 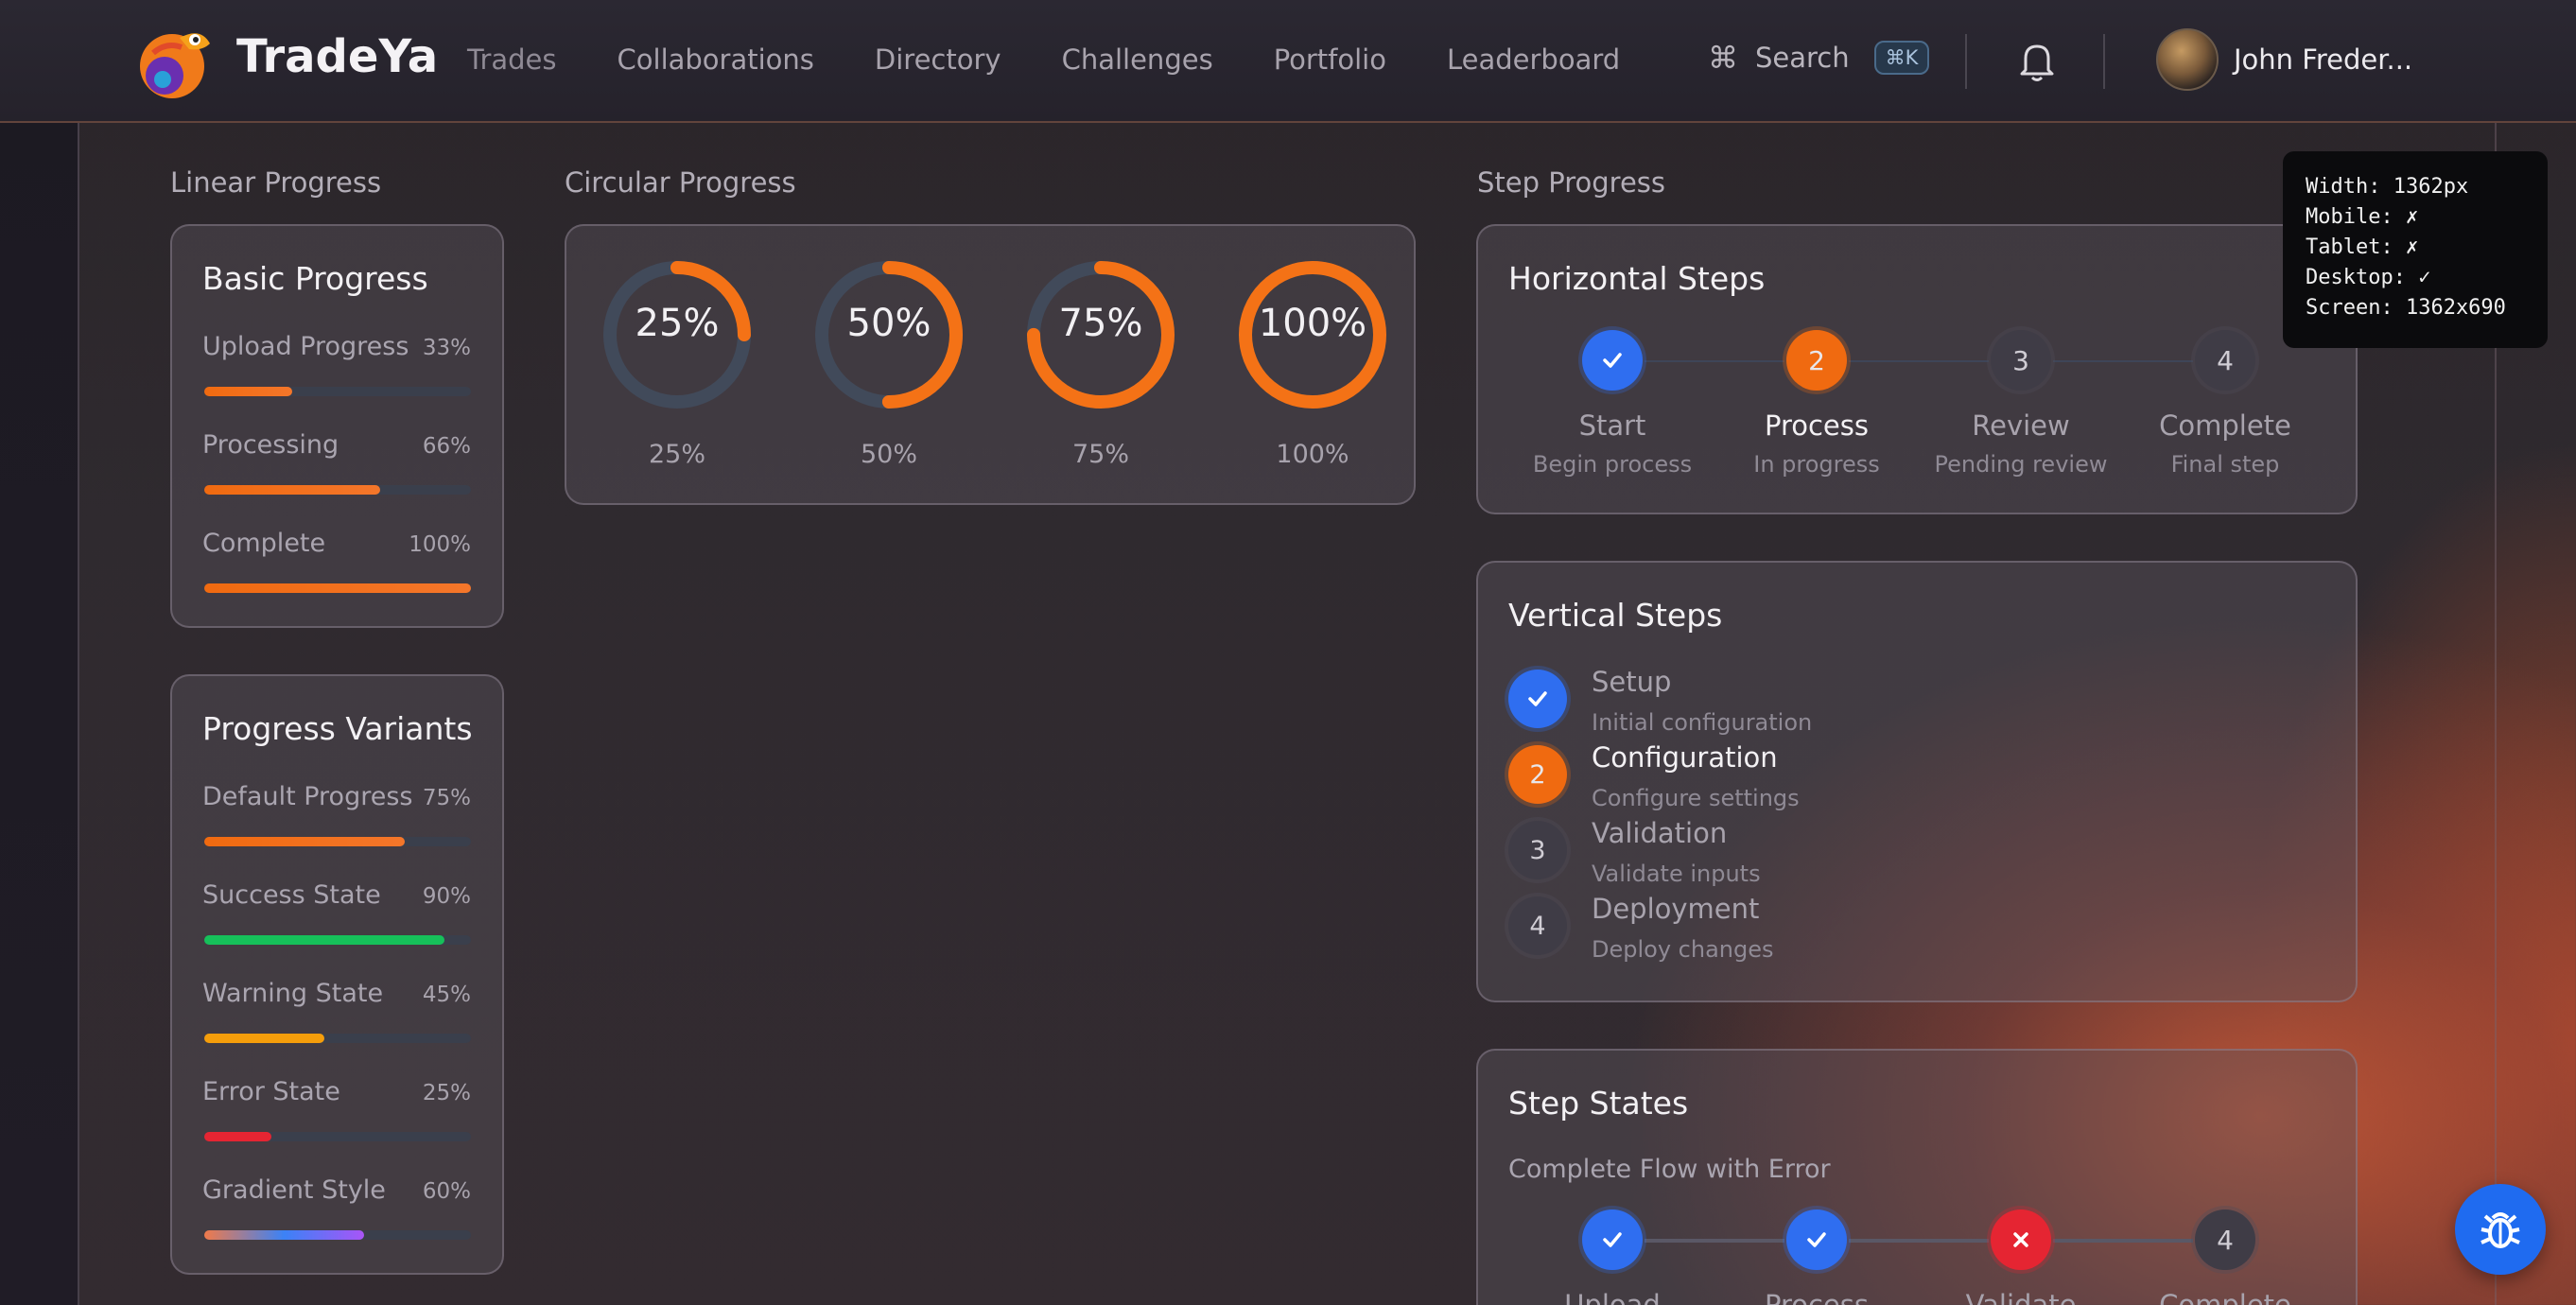 I want to click on brand-name: TradeYa, so click(x=337, y=56).